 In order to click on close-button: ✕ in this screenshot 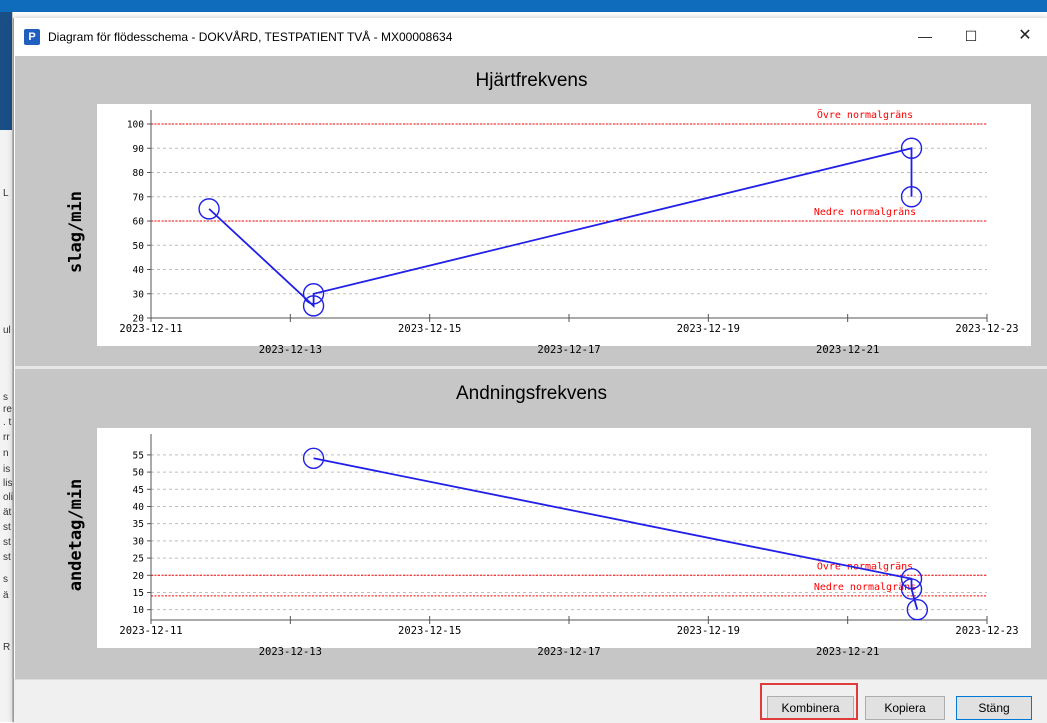, I will do `click(1024, 36)`.